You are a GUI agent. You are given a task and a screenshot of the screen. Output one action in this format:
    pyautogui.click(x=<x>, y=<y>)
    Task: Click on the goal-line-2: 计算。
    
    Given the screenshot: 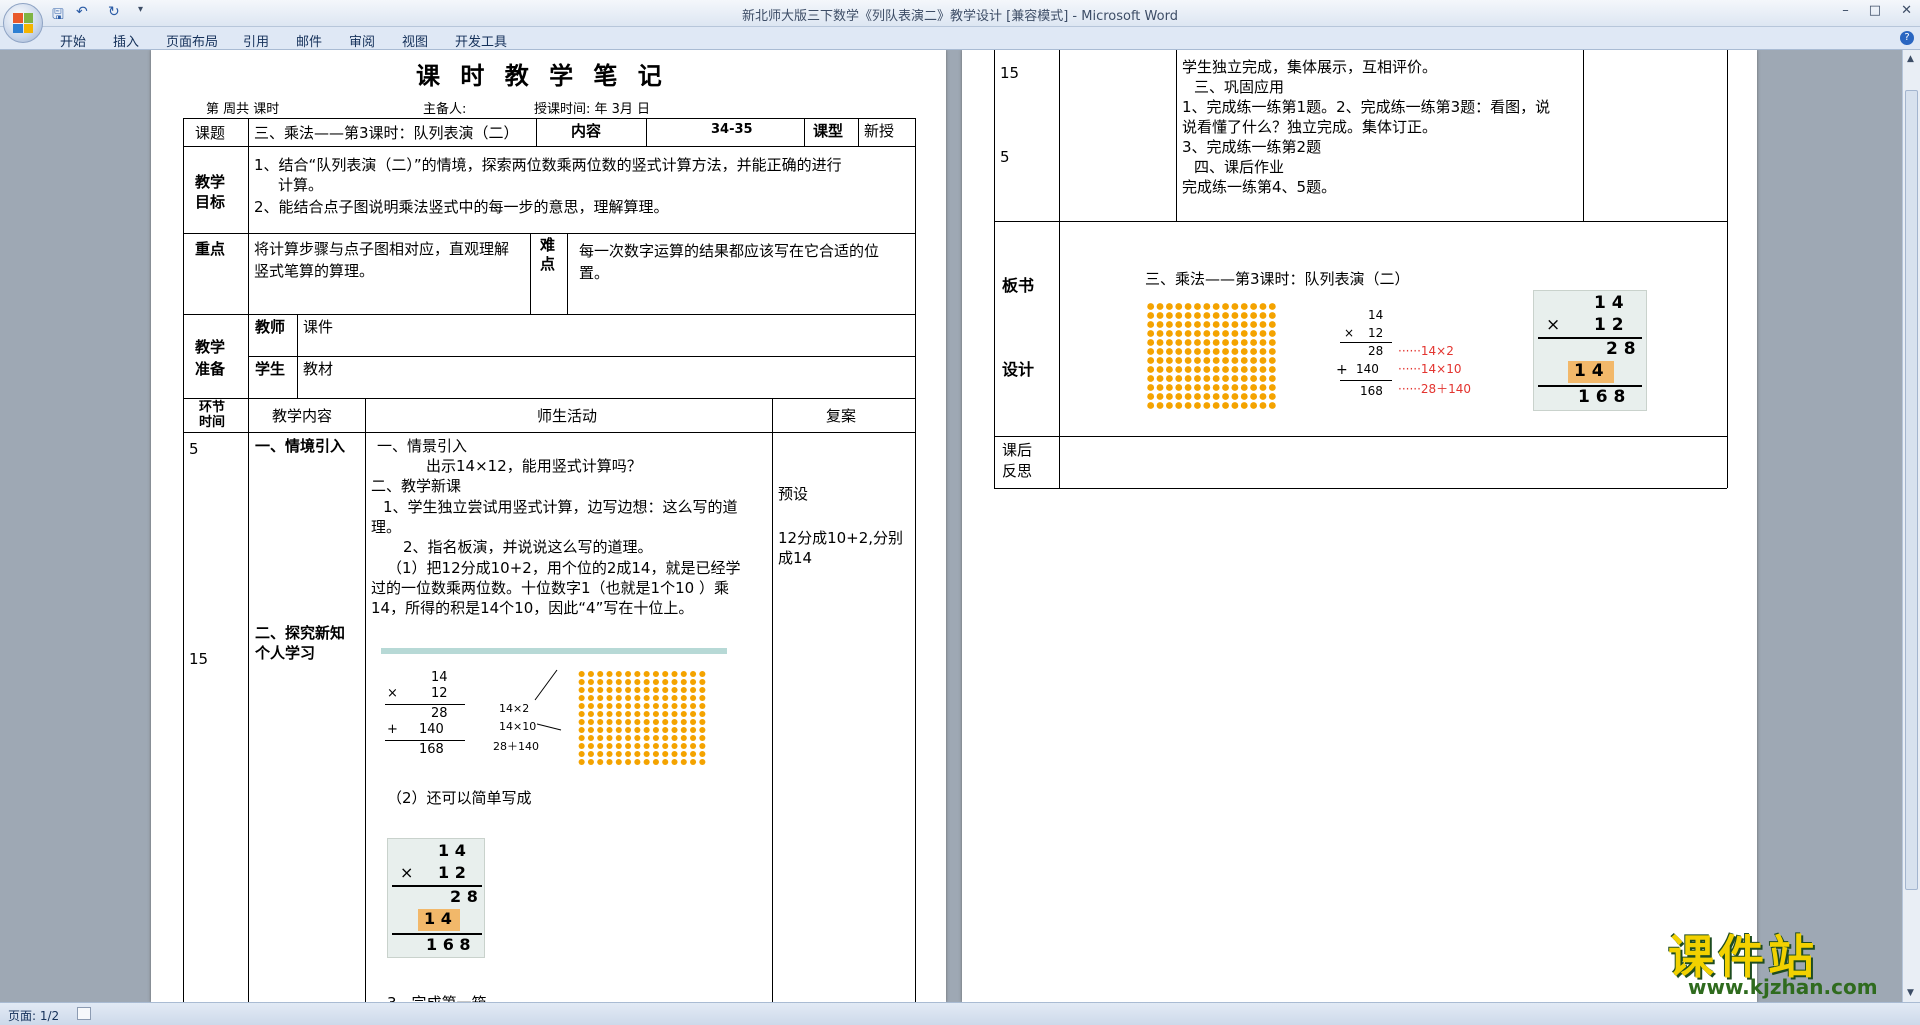 What is the action you would take?
    pyautogui.click(x=301, y=185)
    